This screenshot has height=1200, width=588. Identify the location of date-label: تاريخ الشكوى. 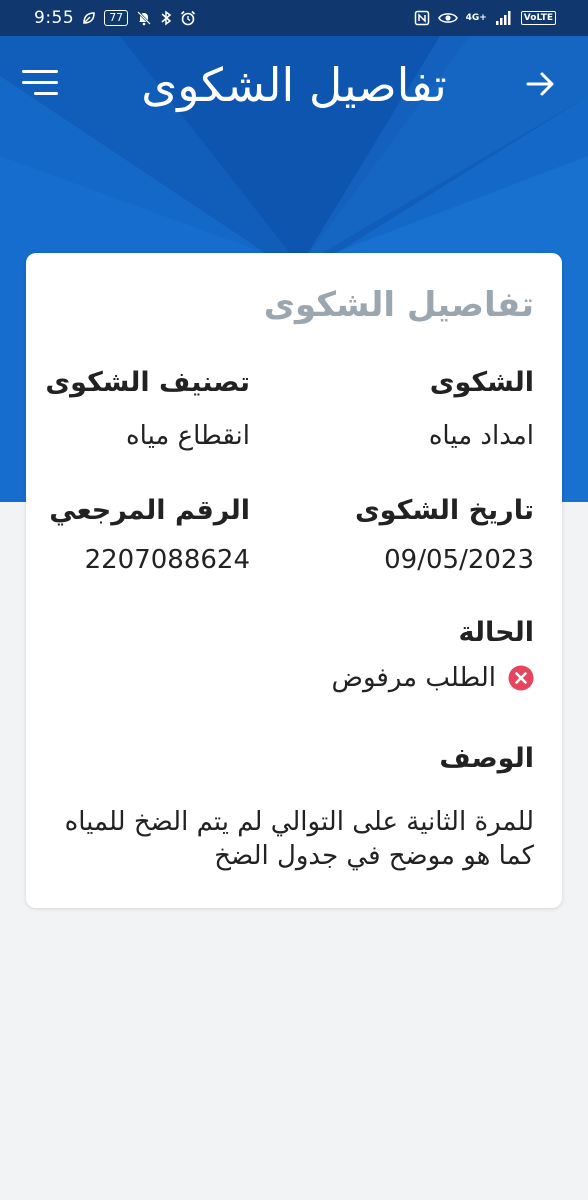
(444, 510).